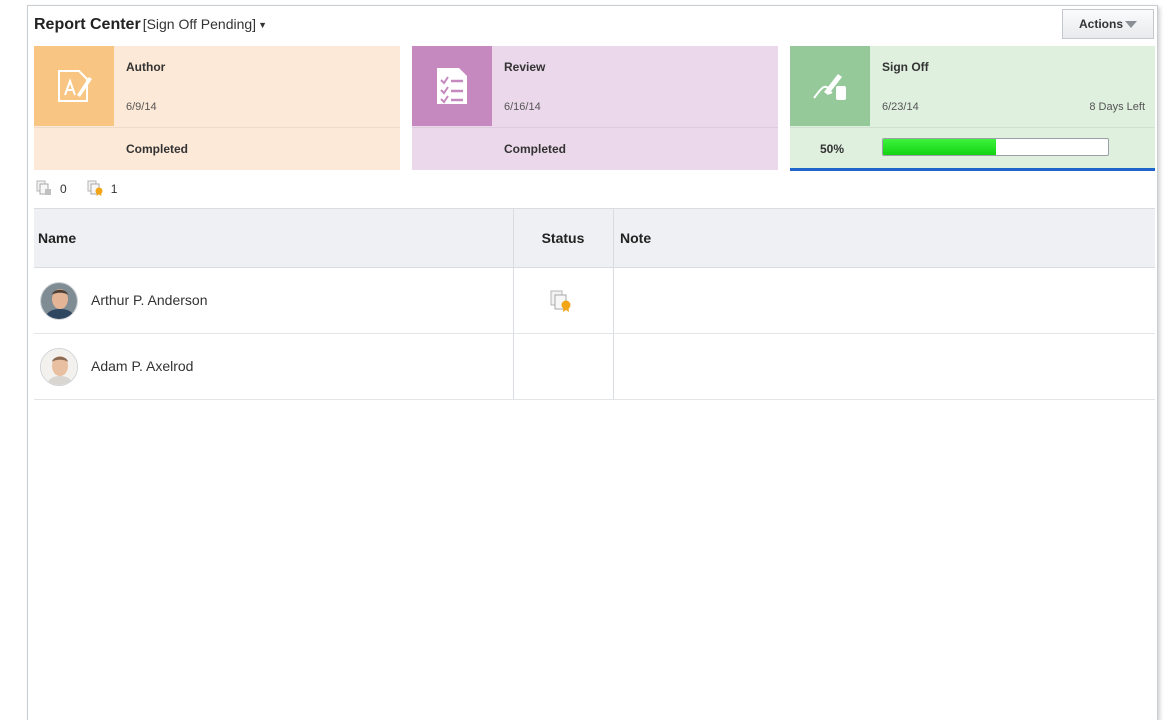  What do you see at coordinates (939, 147) in the screenshot?
I see `progress-fill` at bounding box center [939, 147].